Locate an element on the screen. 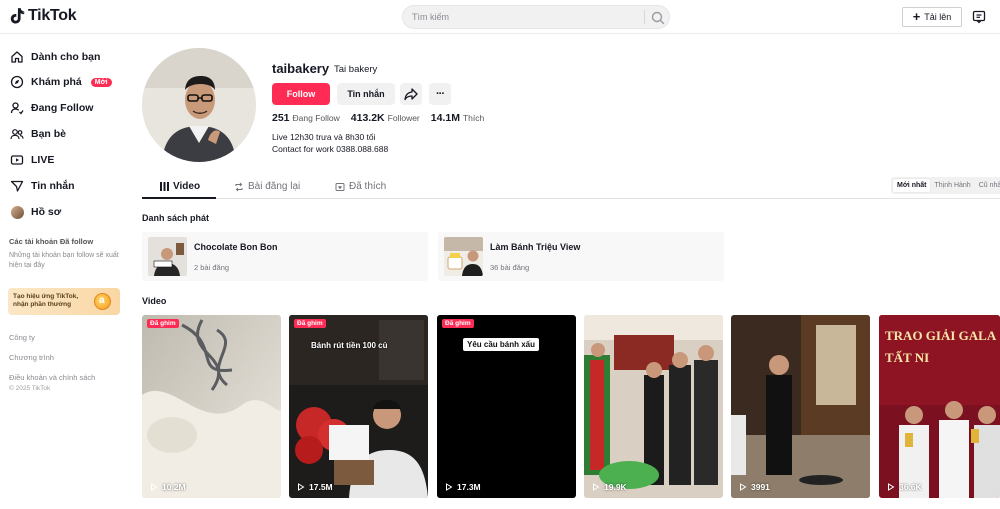  view-count: 17.5M is located at coordinates (315, 487).